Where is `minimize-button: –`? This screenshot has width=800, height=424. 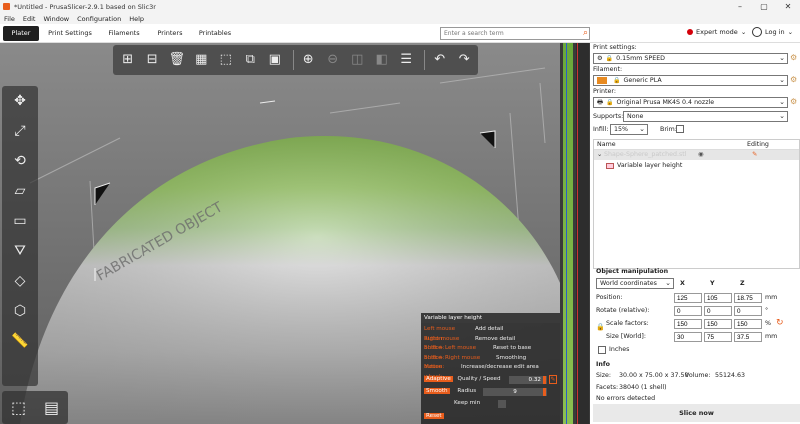 minimize-button: – is located at coordinates (740, 6).